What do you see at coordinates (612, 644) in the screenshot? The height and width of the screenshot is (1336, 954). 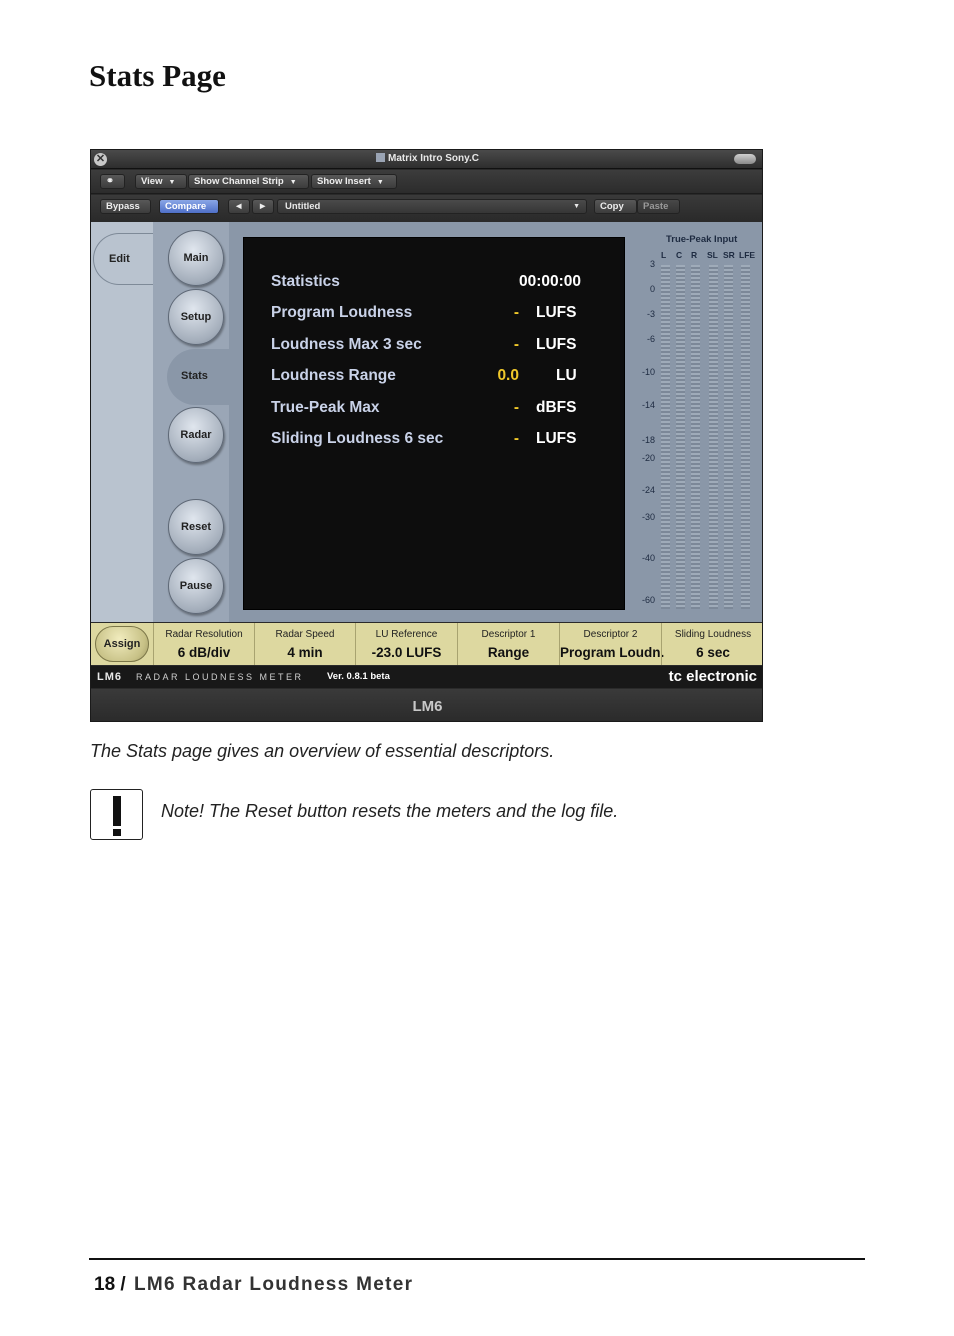 I see `param-descriptor-2: Descriptor 2 Program Loudn.` at bounding box center [612, 644].